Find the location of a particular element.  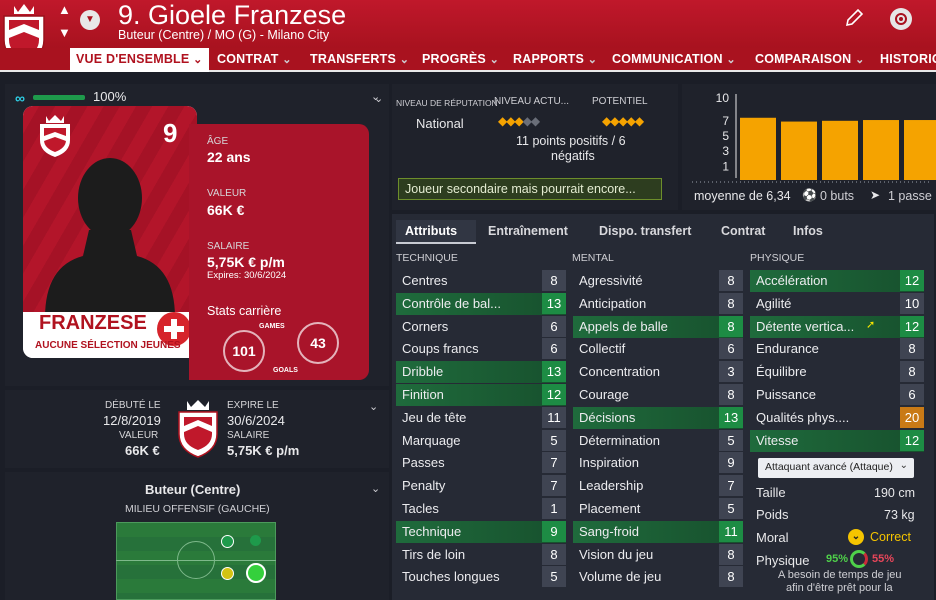

attribute-row: Penalty 7 is located at coordinates (481, 486).